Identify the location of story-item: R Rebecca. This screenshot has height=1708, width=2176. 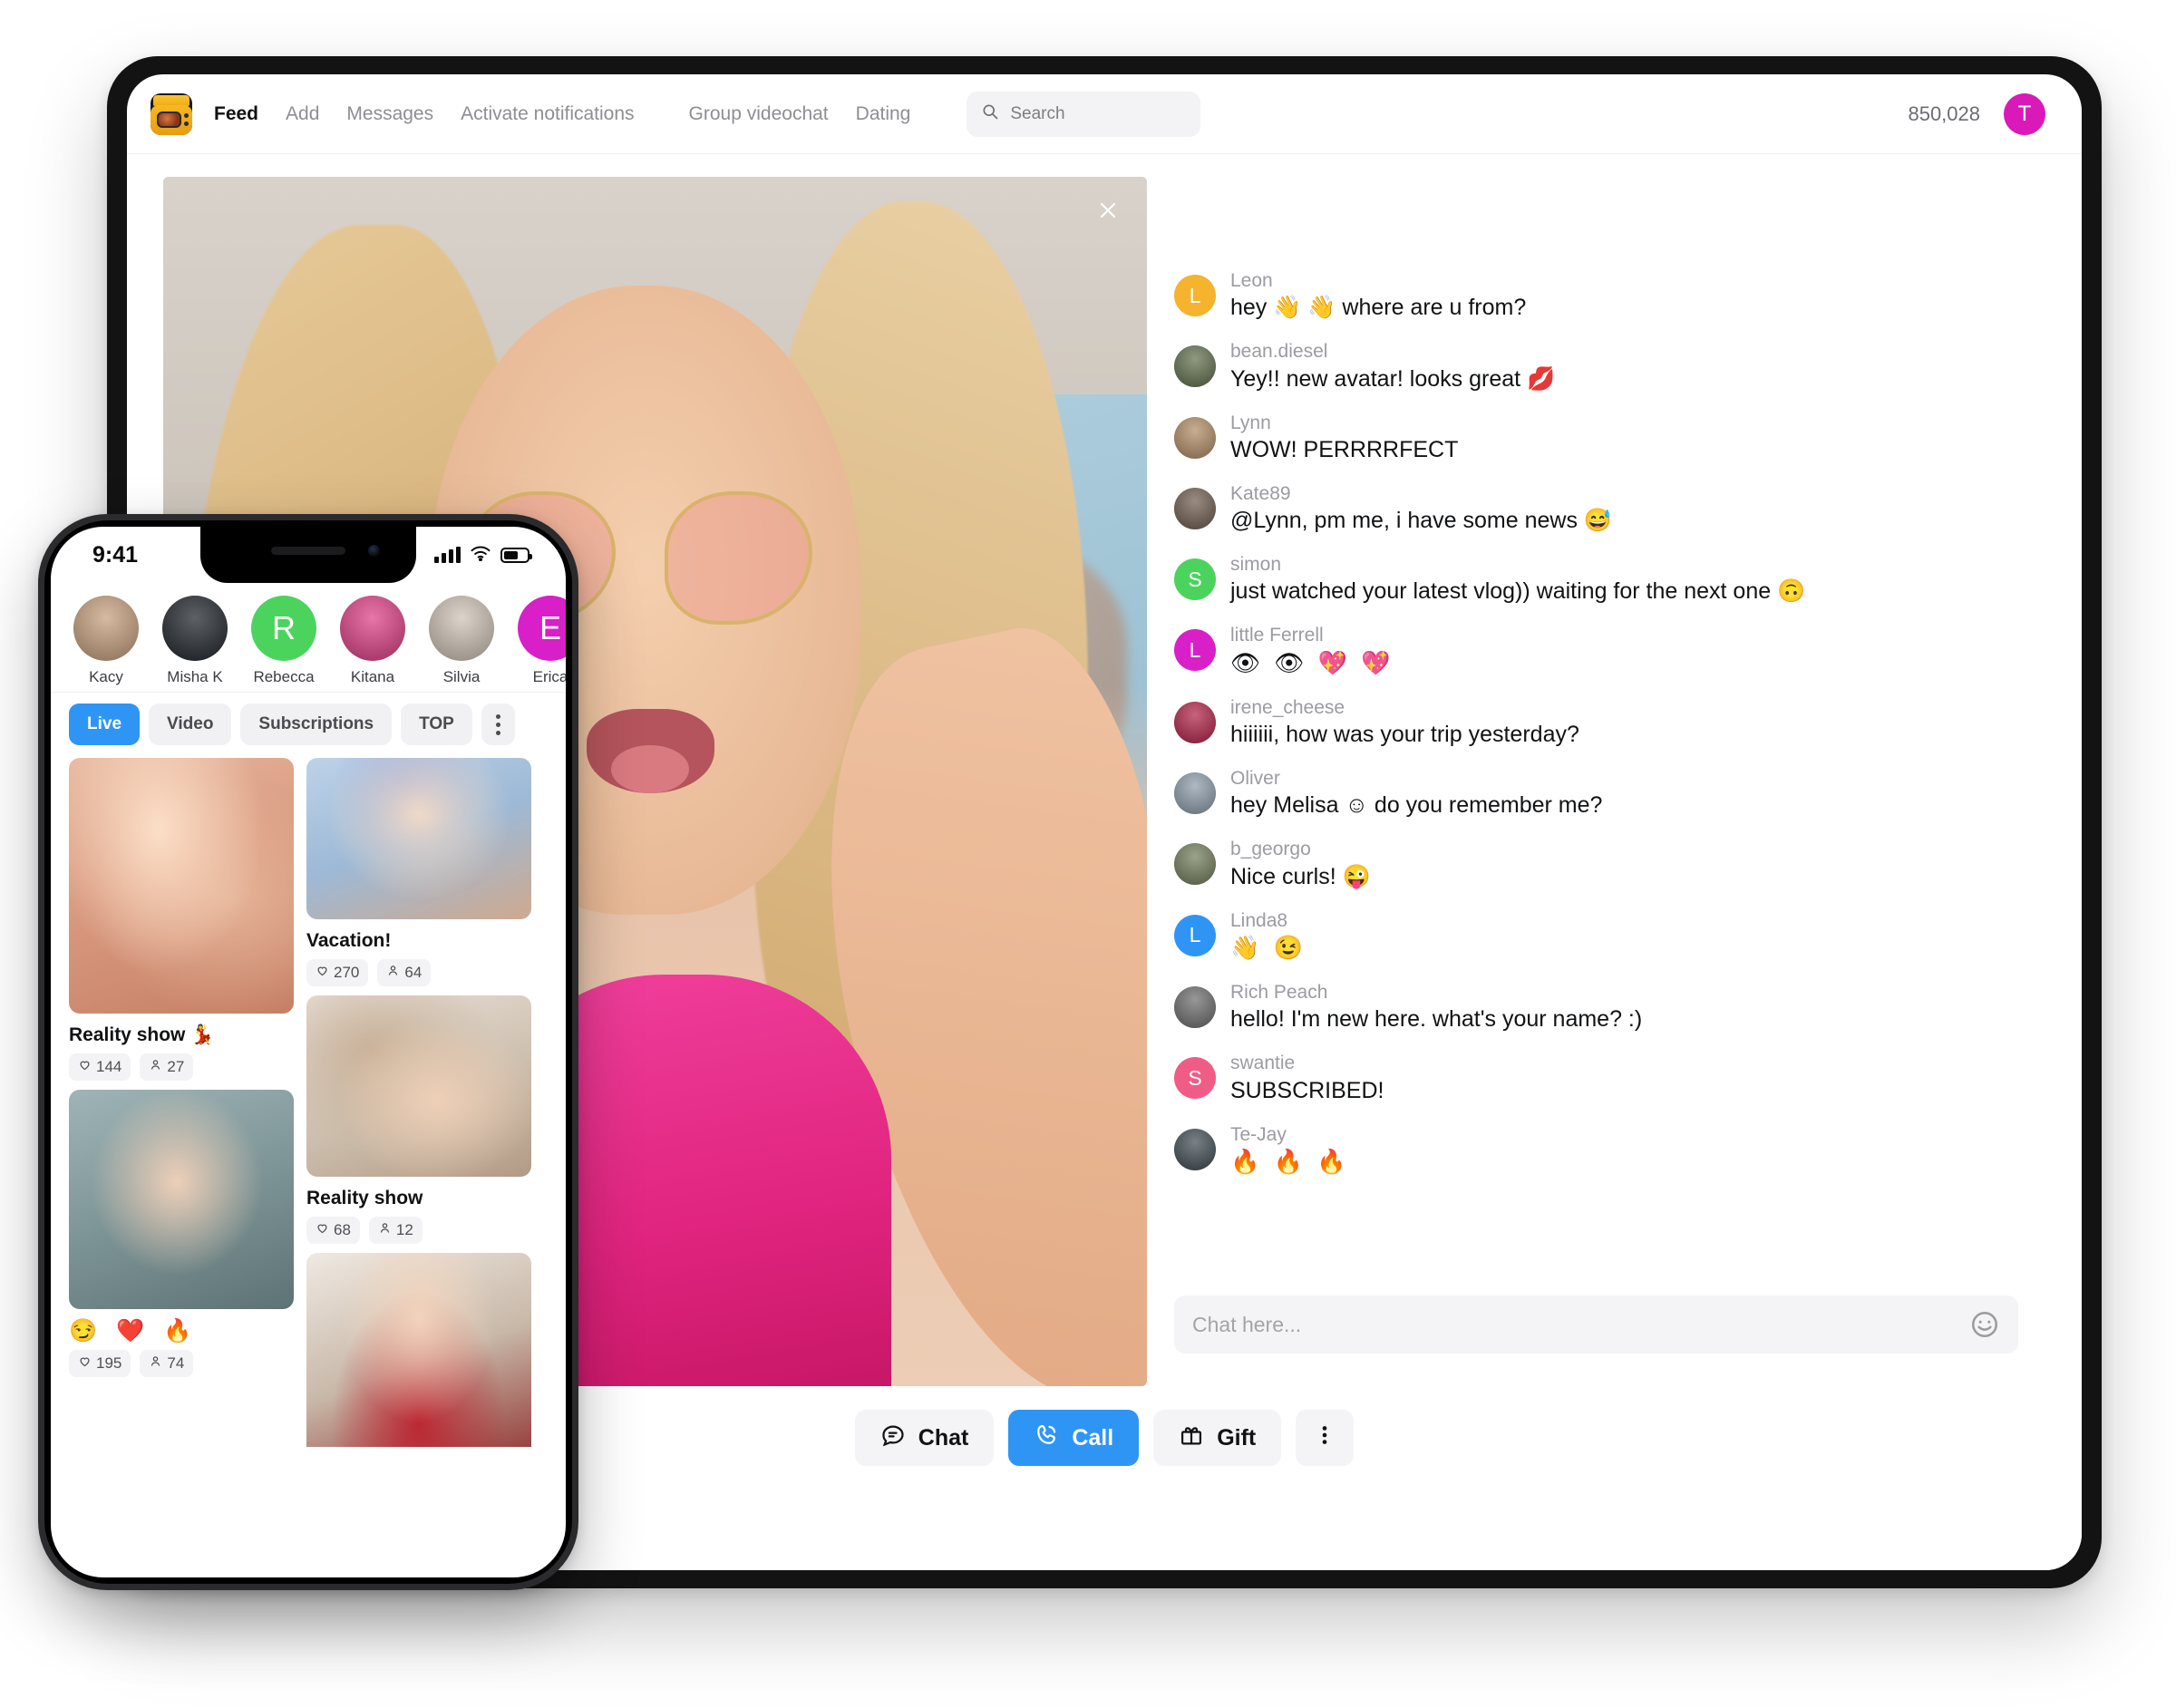
(284, 641).